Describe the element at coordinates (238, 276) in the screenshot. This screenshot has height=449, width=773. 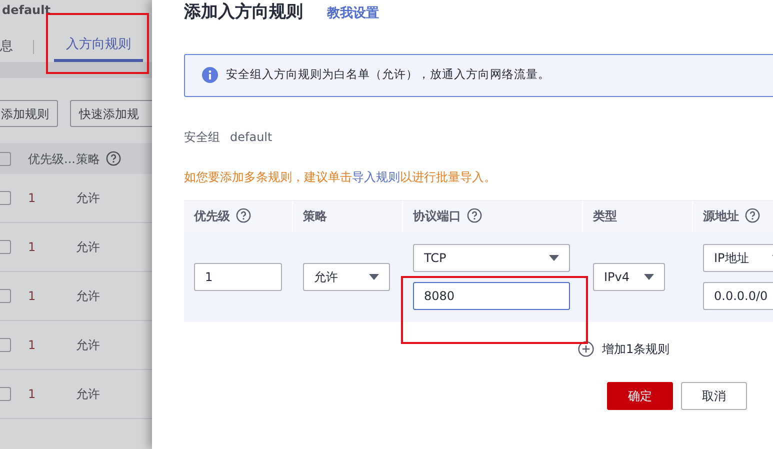
I see `input-field: 1` at that location.